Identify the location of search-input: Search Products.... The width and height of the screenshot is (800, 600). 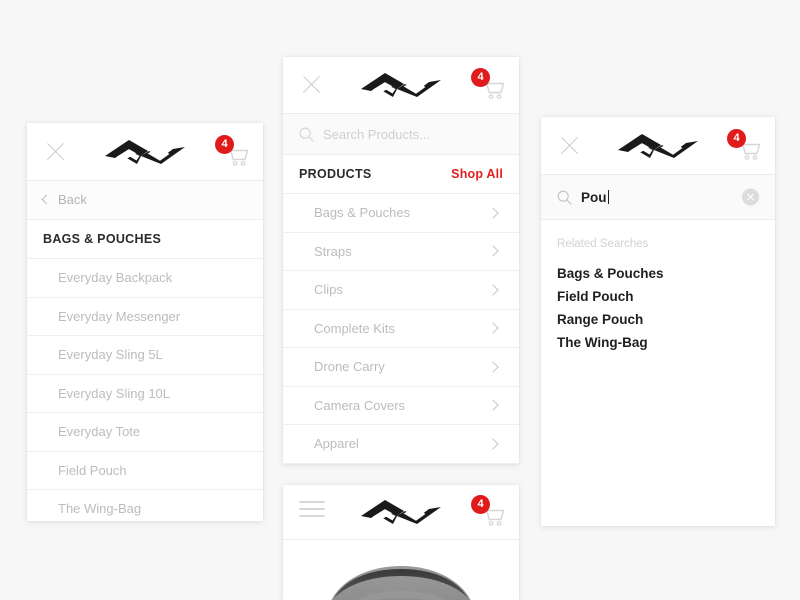
(376, 134).